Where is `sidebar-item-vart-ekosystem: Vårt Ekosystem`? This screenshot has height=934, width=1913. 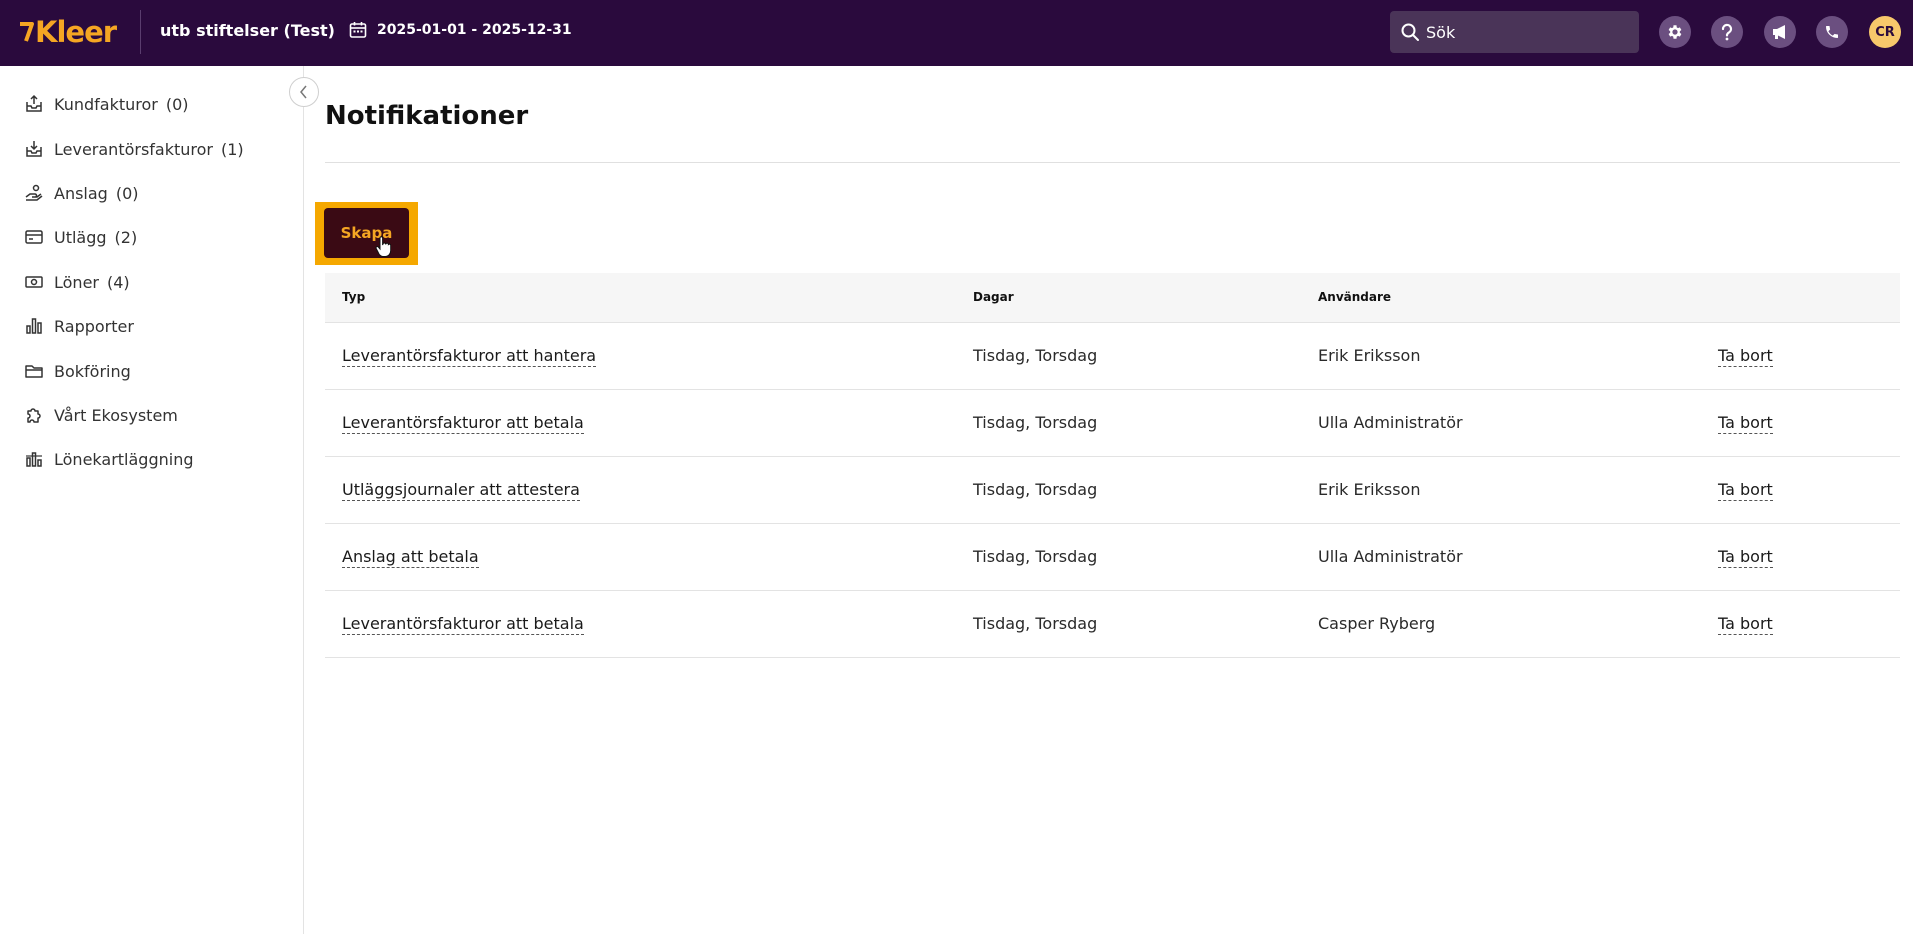 sidebar-item-vart-ekosystem: Vårt Ekosystem is located at coordinates (101, 415).